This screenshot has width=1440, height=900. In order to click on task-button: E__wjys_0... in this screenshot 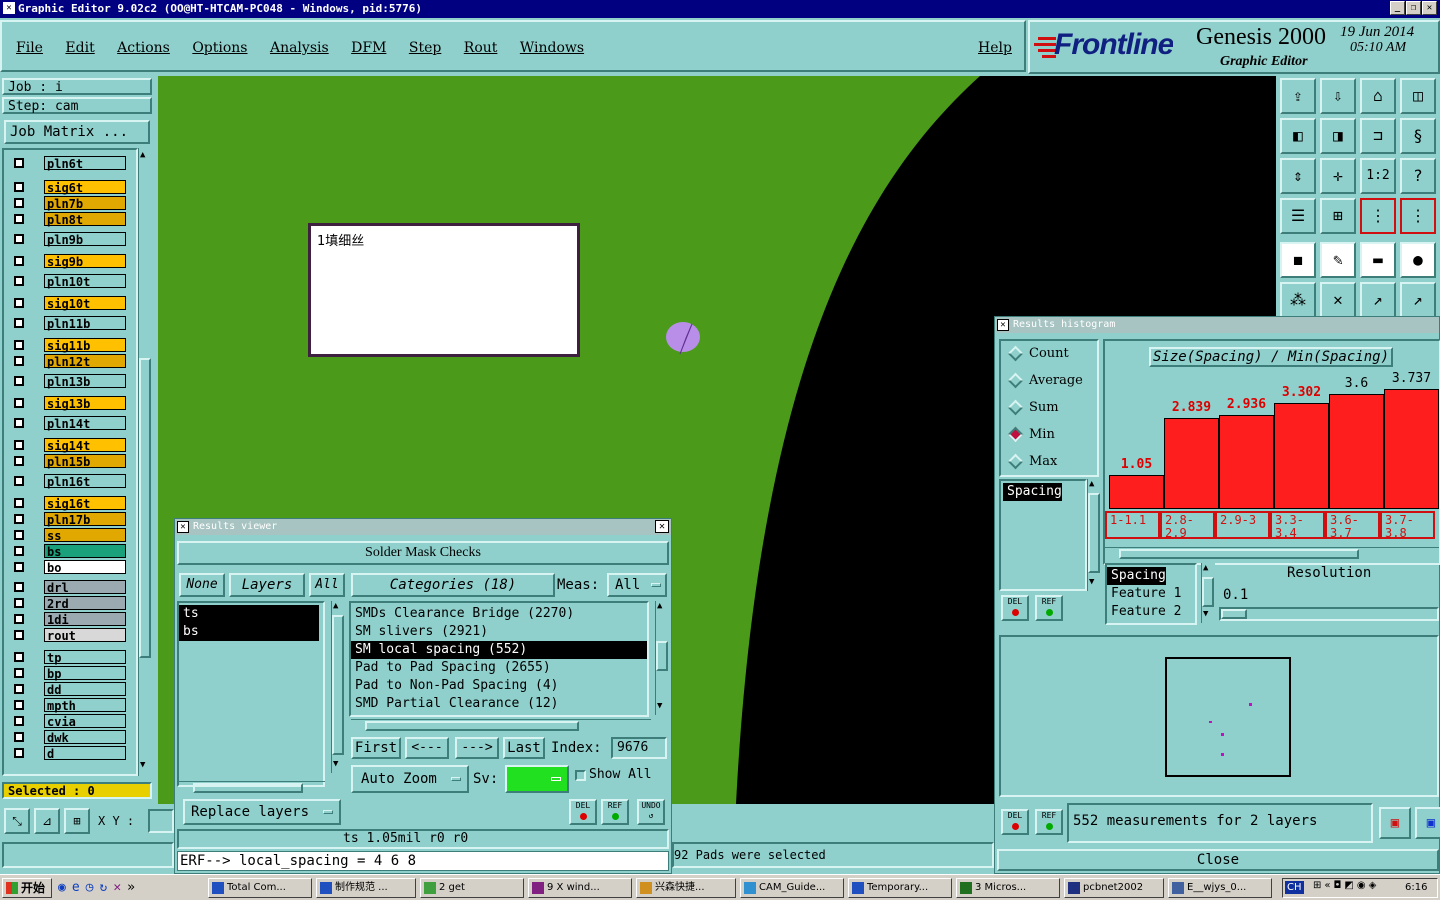, I will do `click(1220, 888)`.